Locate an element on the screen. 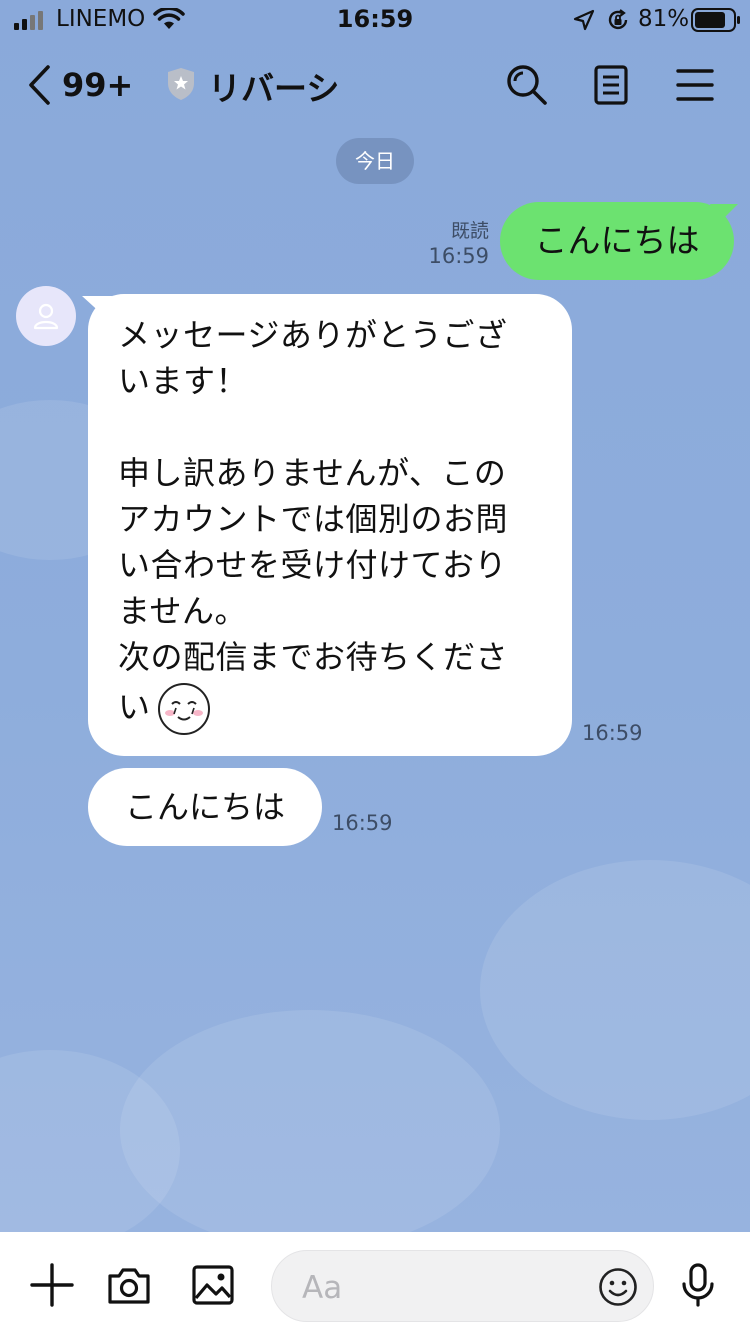 The height and width of the screenshot is (1334, 750). menu-icon is located at coordinates (695, 85).